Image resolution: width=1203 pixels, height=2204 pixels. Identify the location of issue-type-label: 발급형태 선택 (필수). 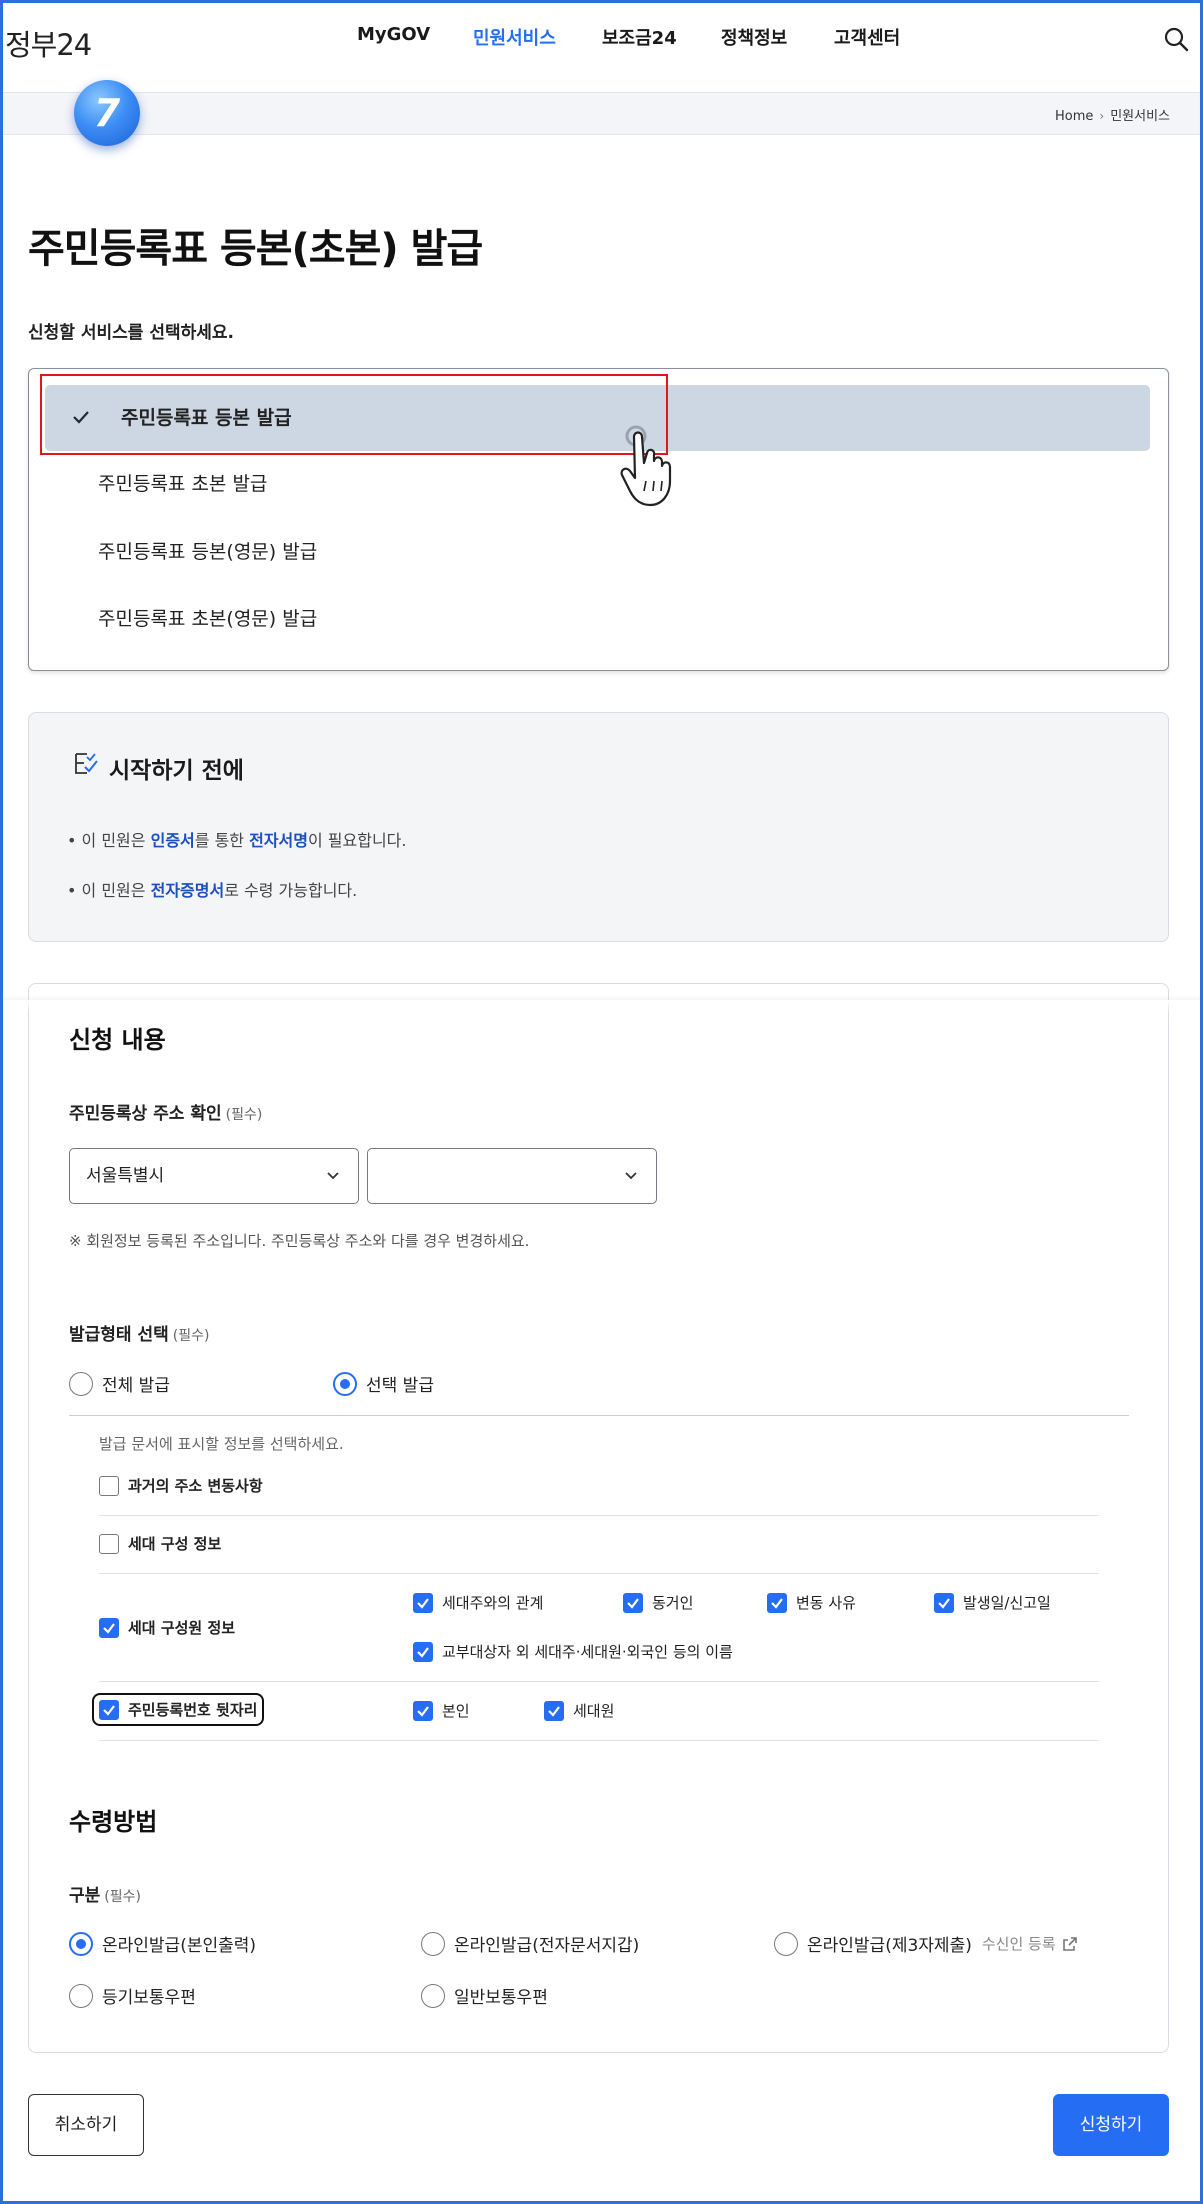
(139, 1335).